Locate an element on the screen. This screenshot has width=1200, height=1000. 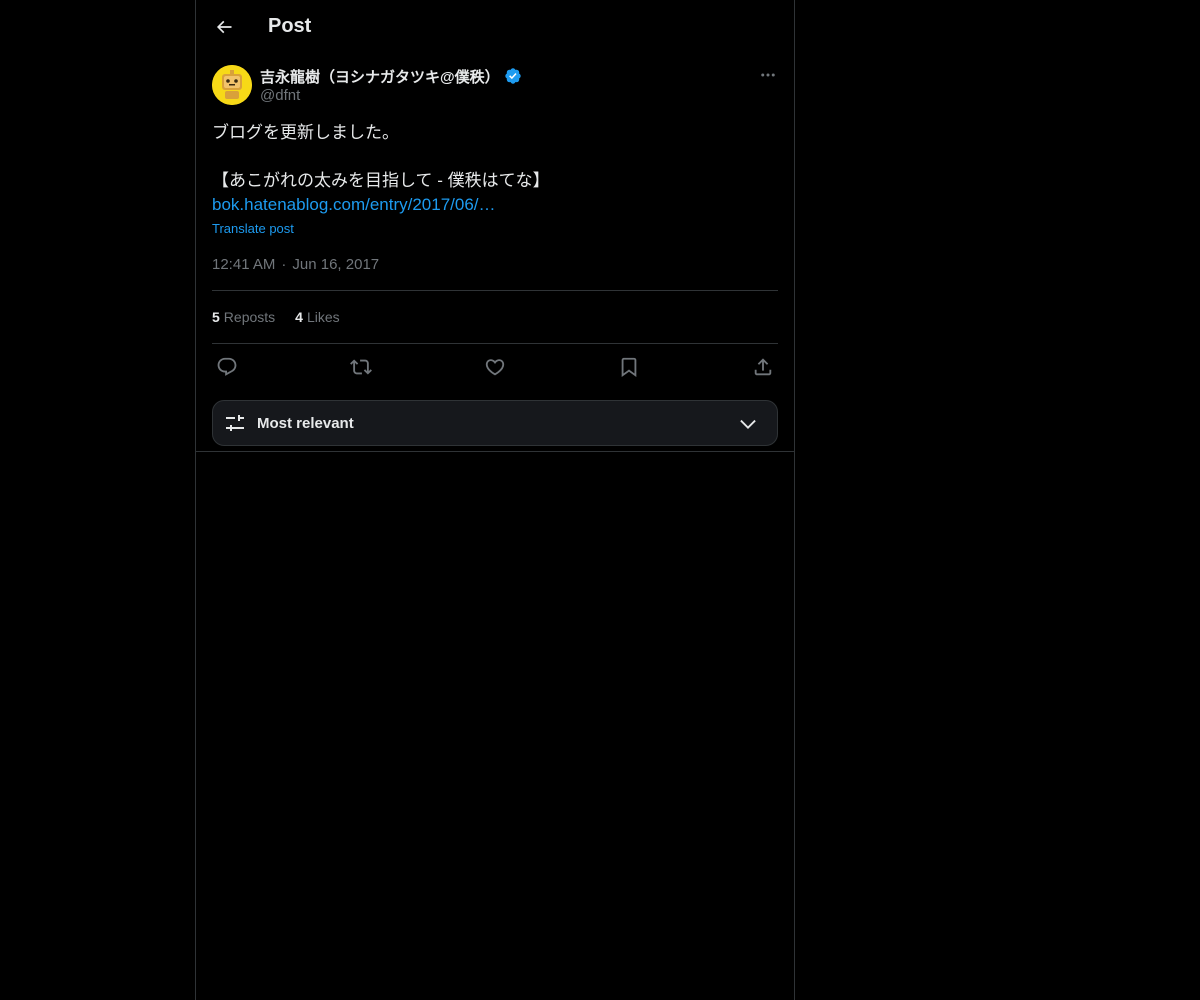
display-name: 吉永龍樹（ヨシナガタツキ@僕秩） is located at coordinates (380, 76).